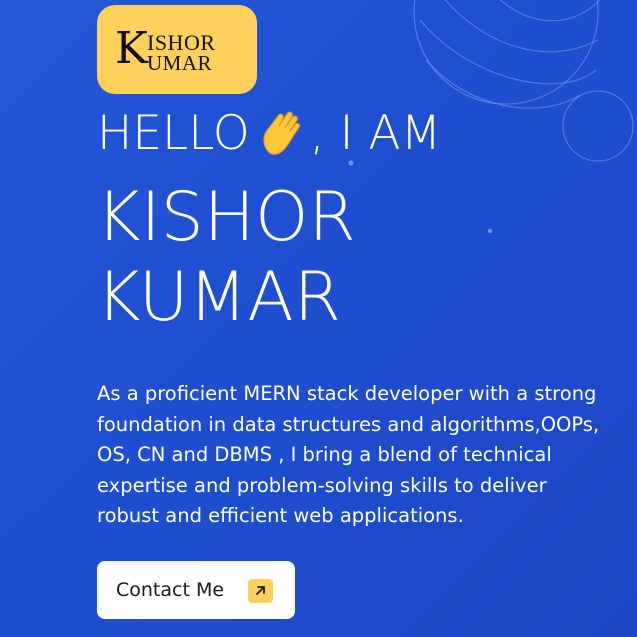 The height and width of the screenshot is (637, 637). I want to click on greeting-hello: HELLO, so click(173, 133).